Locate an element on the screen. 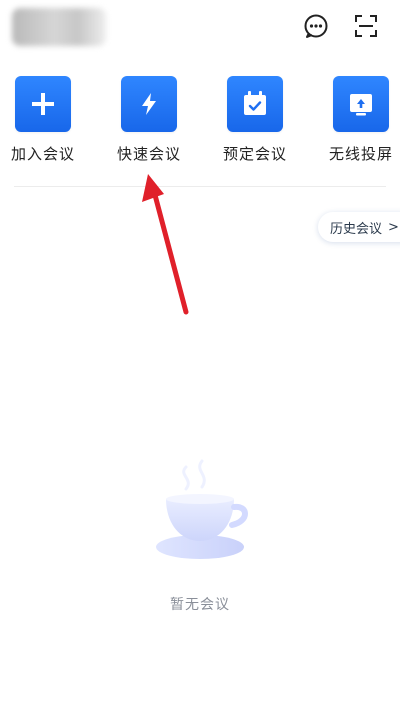  history-meetings-button: 历史会议 > is located at coordinates (359, 227).